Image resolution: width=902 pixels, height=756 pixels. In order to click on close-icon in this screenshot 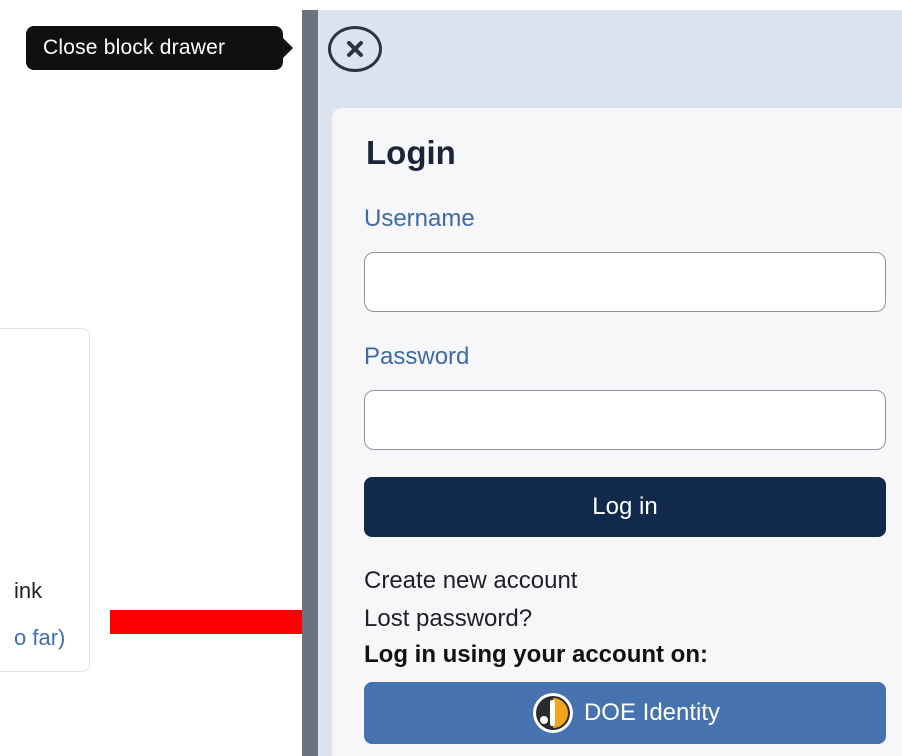, I will do `click(355, 49)`.